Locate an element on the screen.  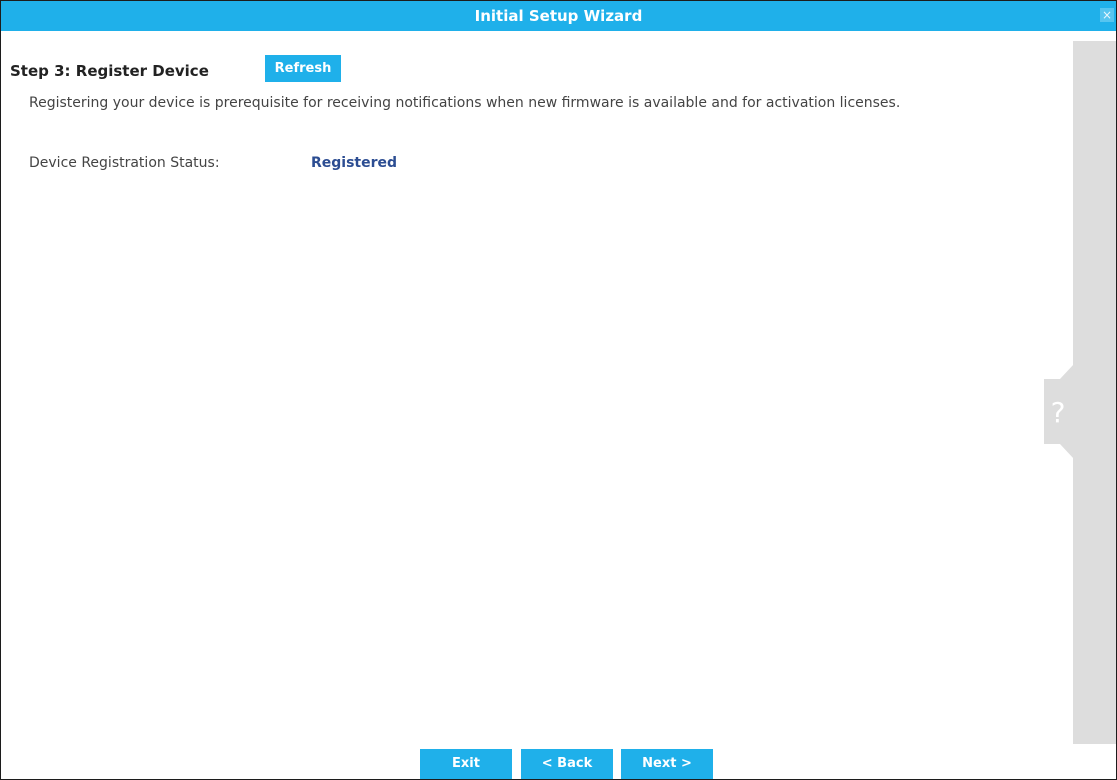
window-title: Initial Setup Wizard is located at coordinates (558, 16).